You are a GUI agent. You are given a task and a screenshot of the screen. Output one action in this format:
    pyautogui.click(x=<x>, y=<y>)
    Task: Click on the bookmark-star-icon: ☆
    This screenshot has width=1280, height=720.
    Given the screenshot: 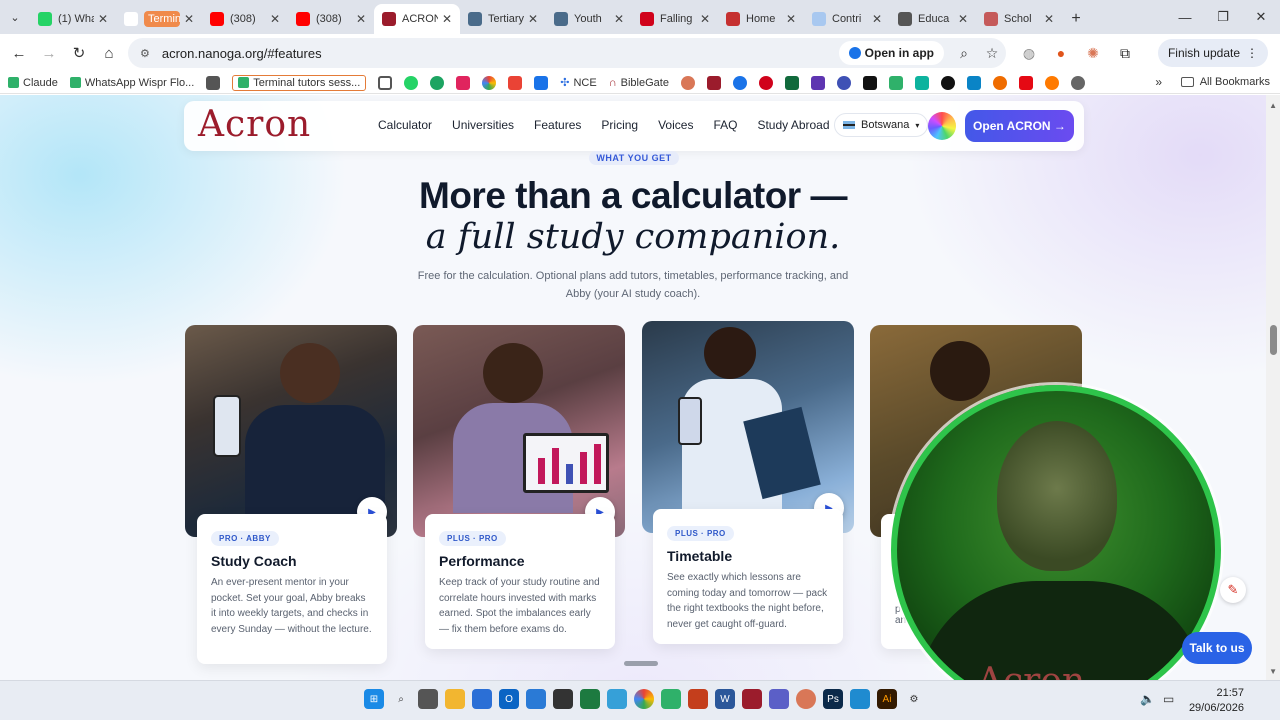 What is the action you would take?
    pyautogui.click(x=992, y=53)
    